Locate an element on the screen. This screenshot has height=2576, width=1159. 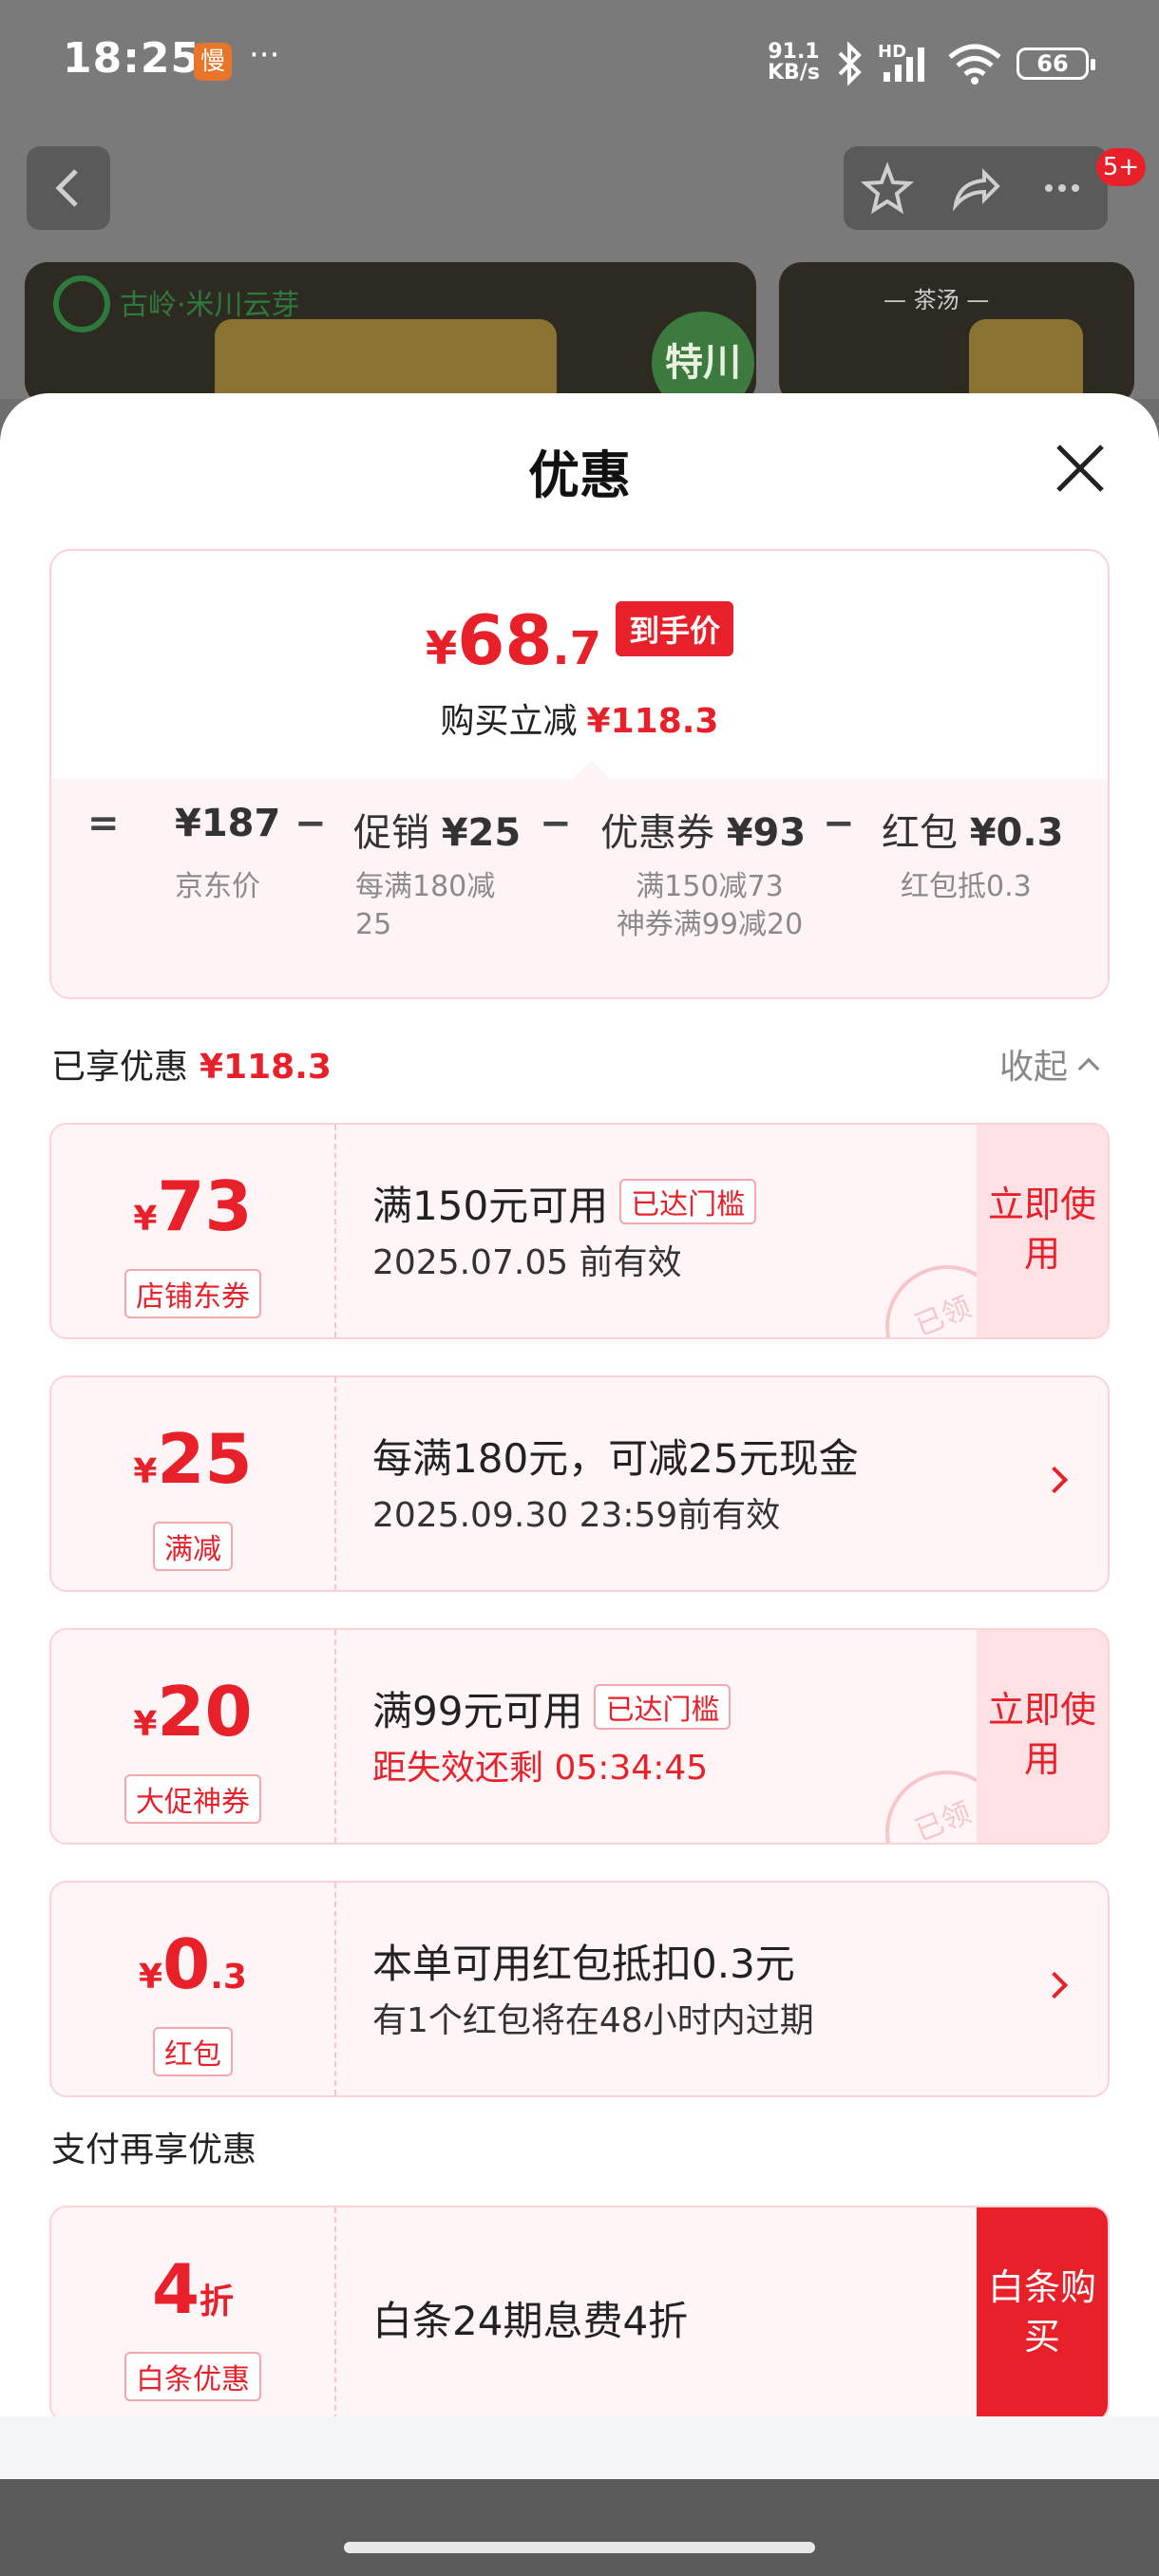
share-button is located at coordinates (974, 188).